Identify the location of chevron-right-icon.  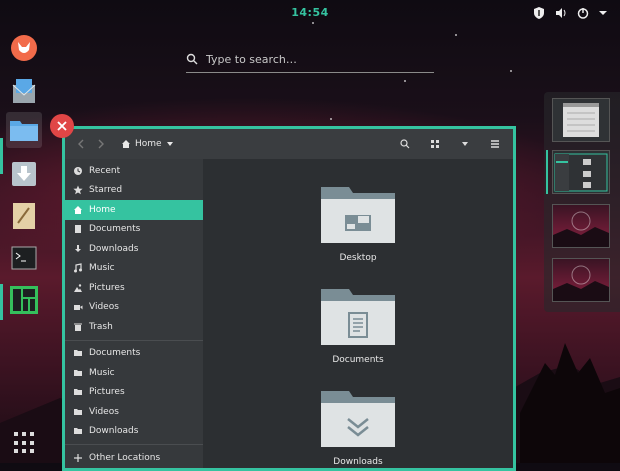
(101, 144).